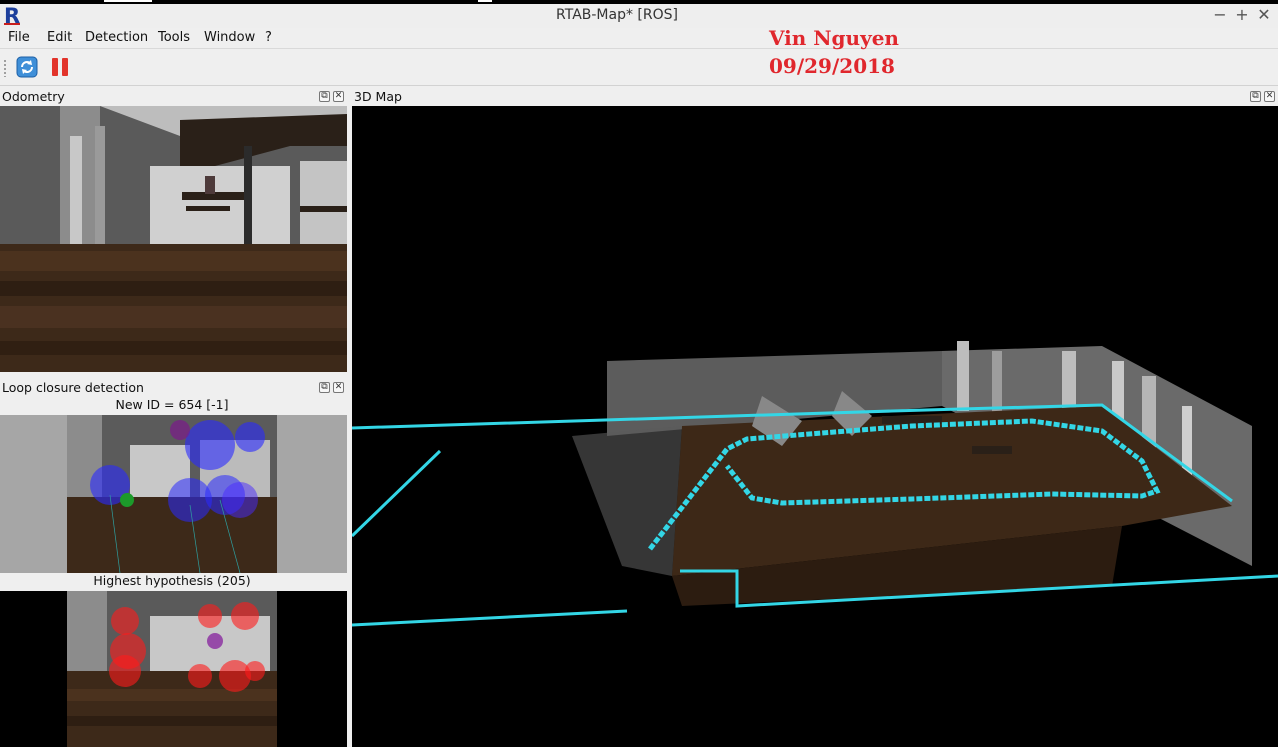  Describe the element at coordinates (639, 38) in the screenshot. I see `menu-bar: File Edit Detection Tools Window ?` at that location.